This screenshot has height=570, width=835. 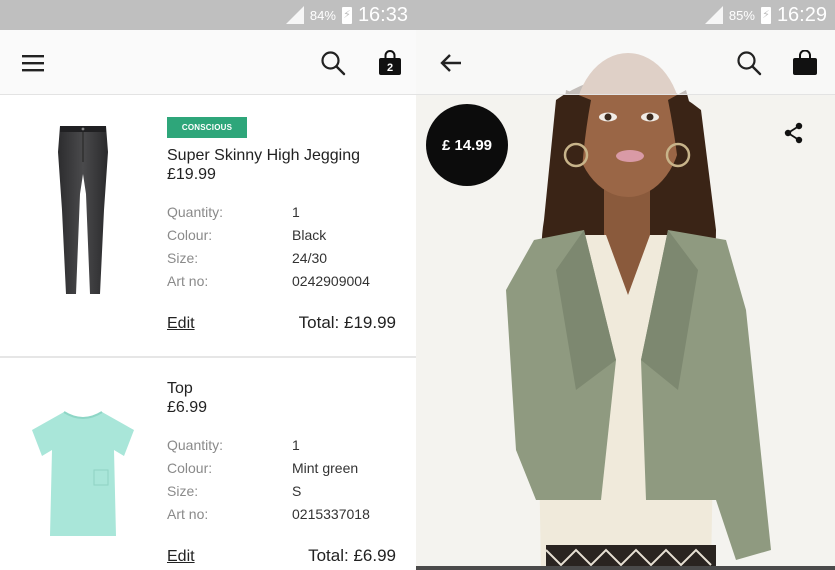 What do you see at coordinates (207, 127) in the screenshot?
I see `conscious-badge: CONSCIOUS` at bounding box center [207, 127].